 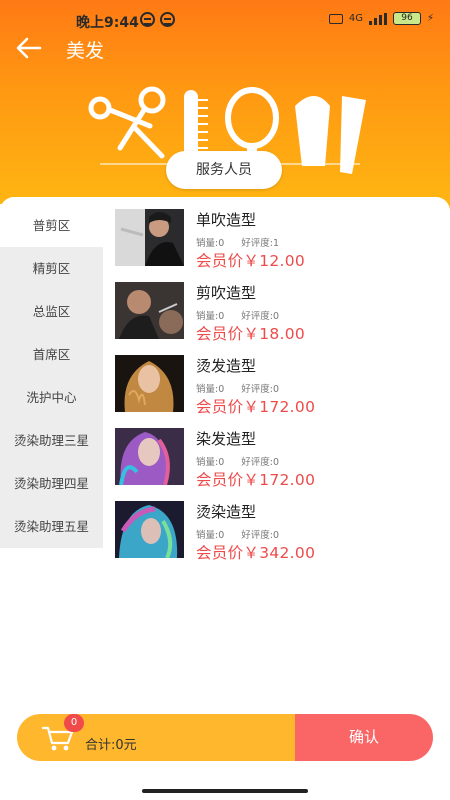 What do you see at coordinates (364, 737) in the screenshot?
I see `confirm-button: 确认` at bounding box center [364, 737].